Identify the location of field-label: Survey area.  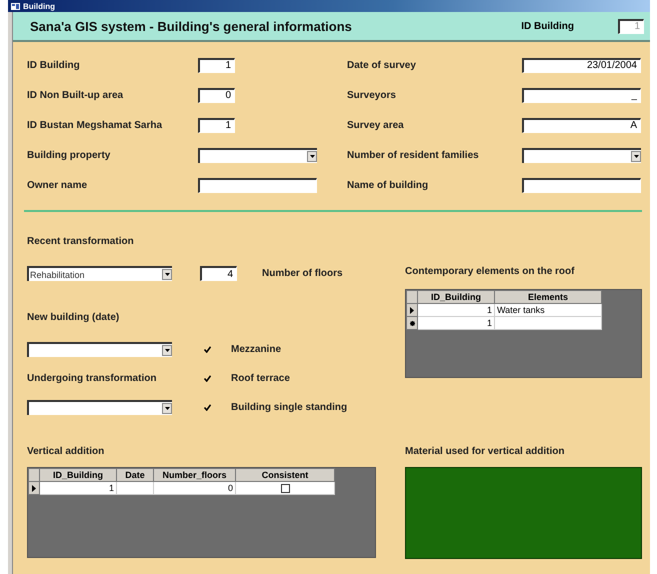
(376, 125).